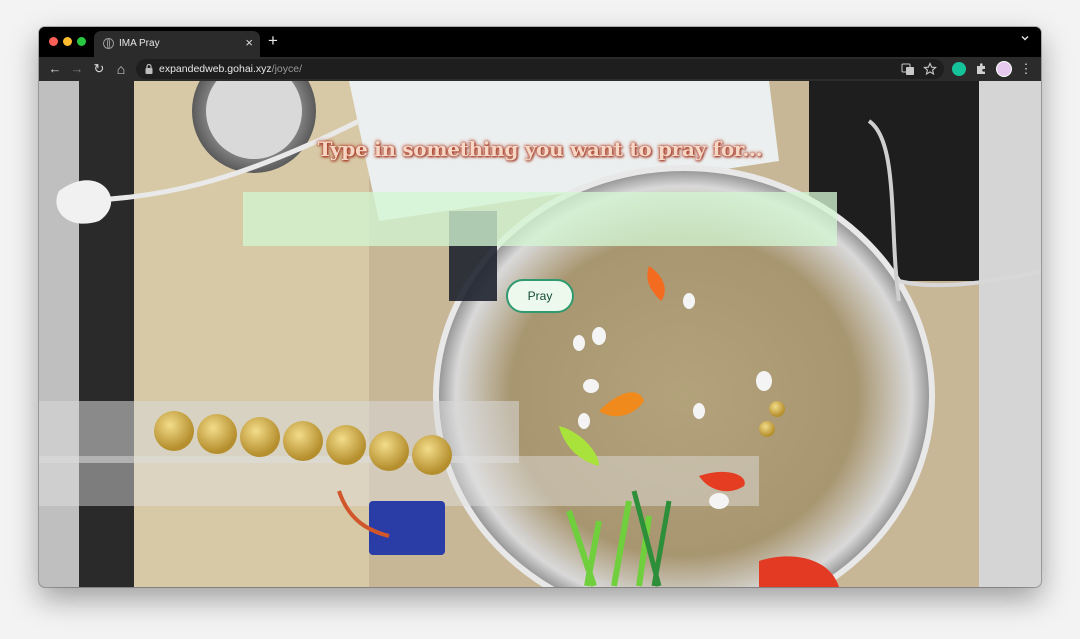 The width and height of the screenshot is (1080, 639). Describe the element at coordinates (540, 42) in the screenshot. I see `tab-strip: IMA Pray × +` at that location.